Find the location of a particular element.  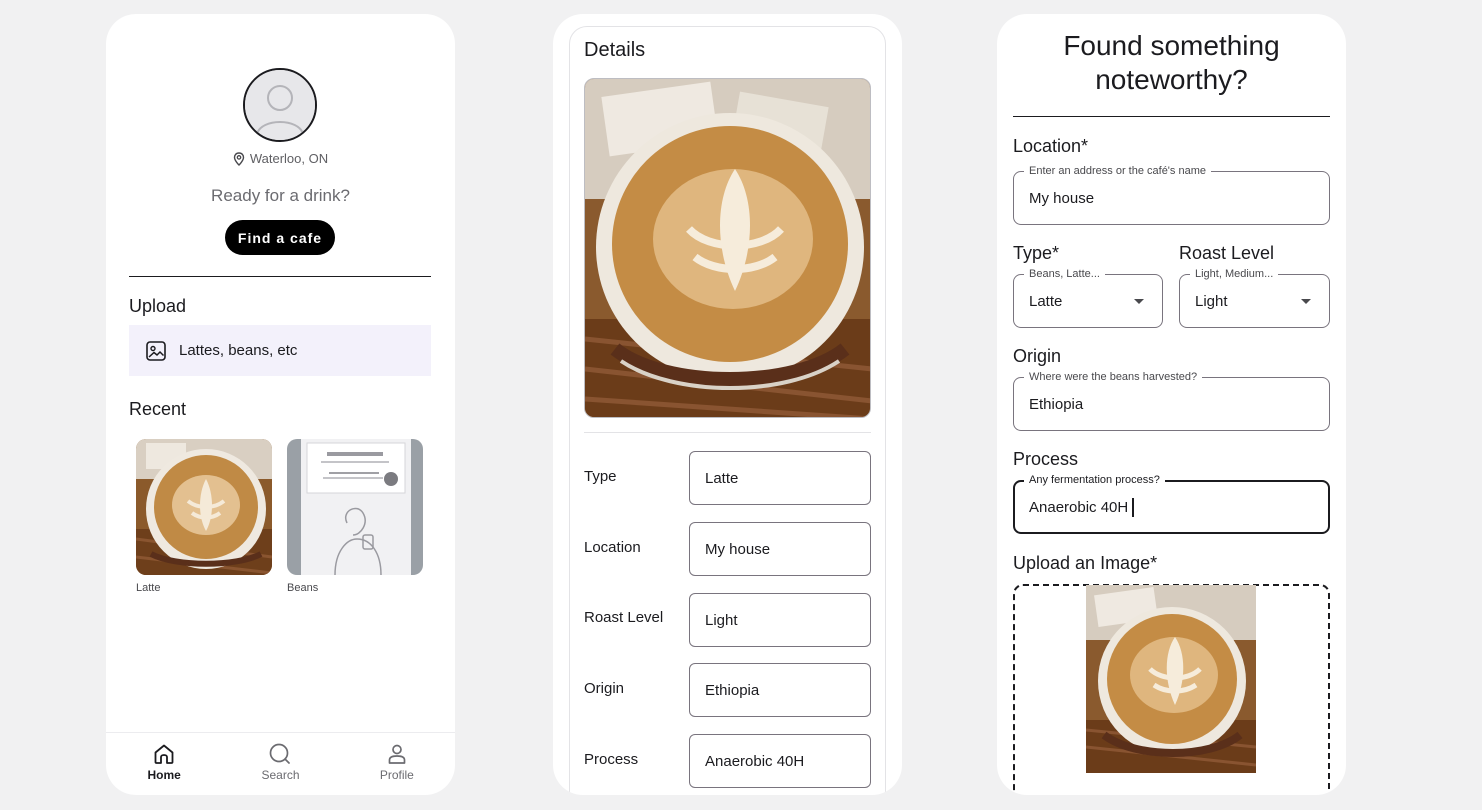

uploaded-image-preview is located at coordinates (1171, 679).